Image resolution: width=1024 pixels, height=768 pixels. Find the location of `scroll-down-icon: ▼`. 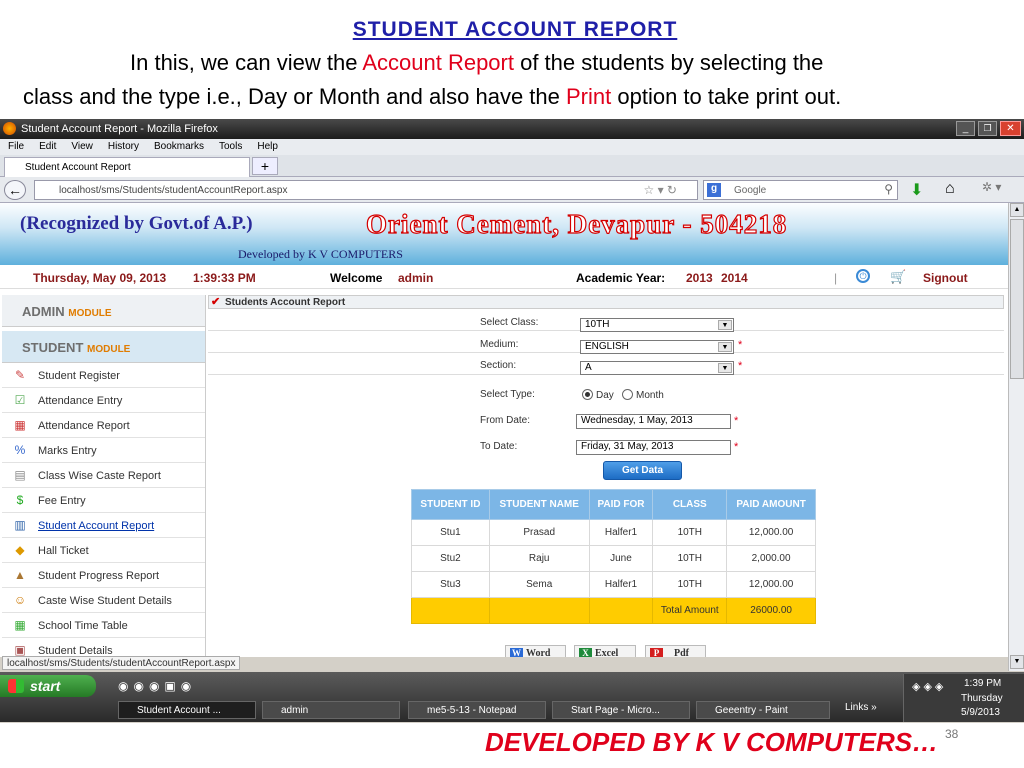

scroll-down-icon: ▼ is located at coordinates (1017, 662).